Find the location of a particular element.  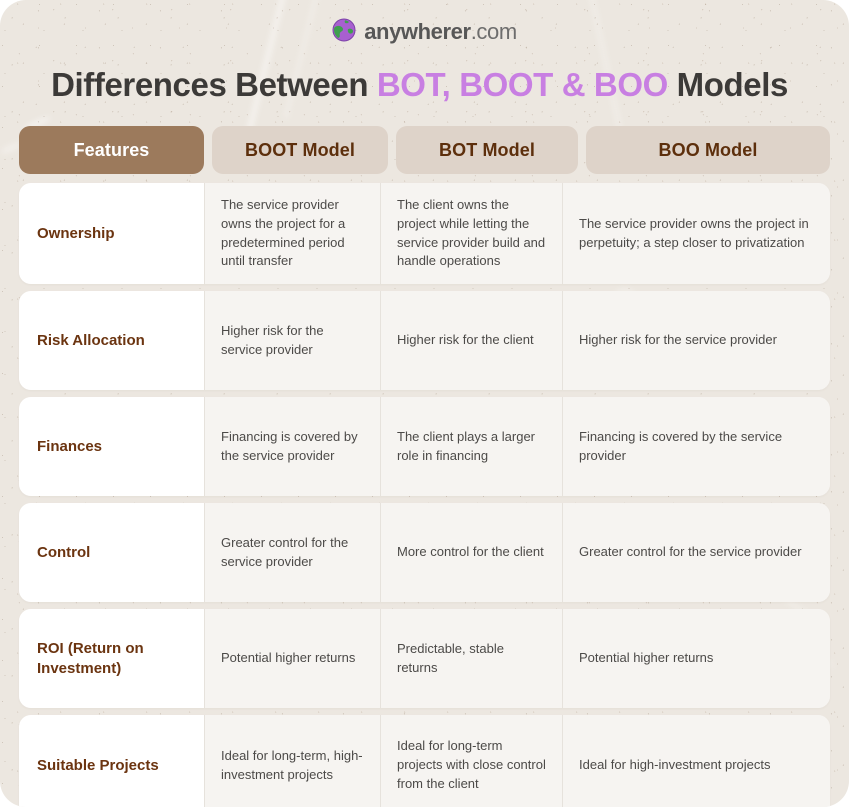

title-part-2: Models is located at coordinates (728, 84).